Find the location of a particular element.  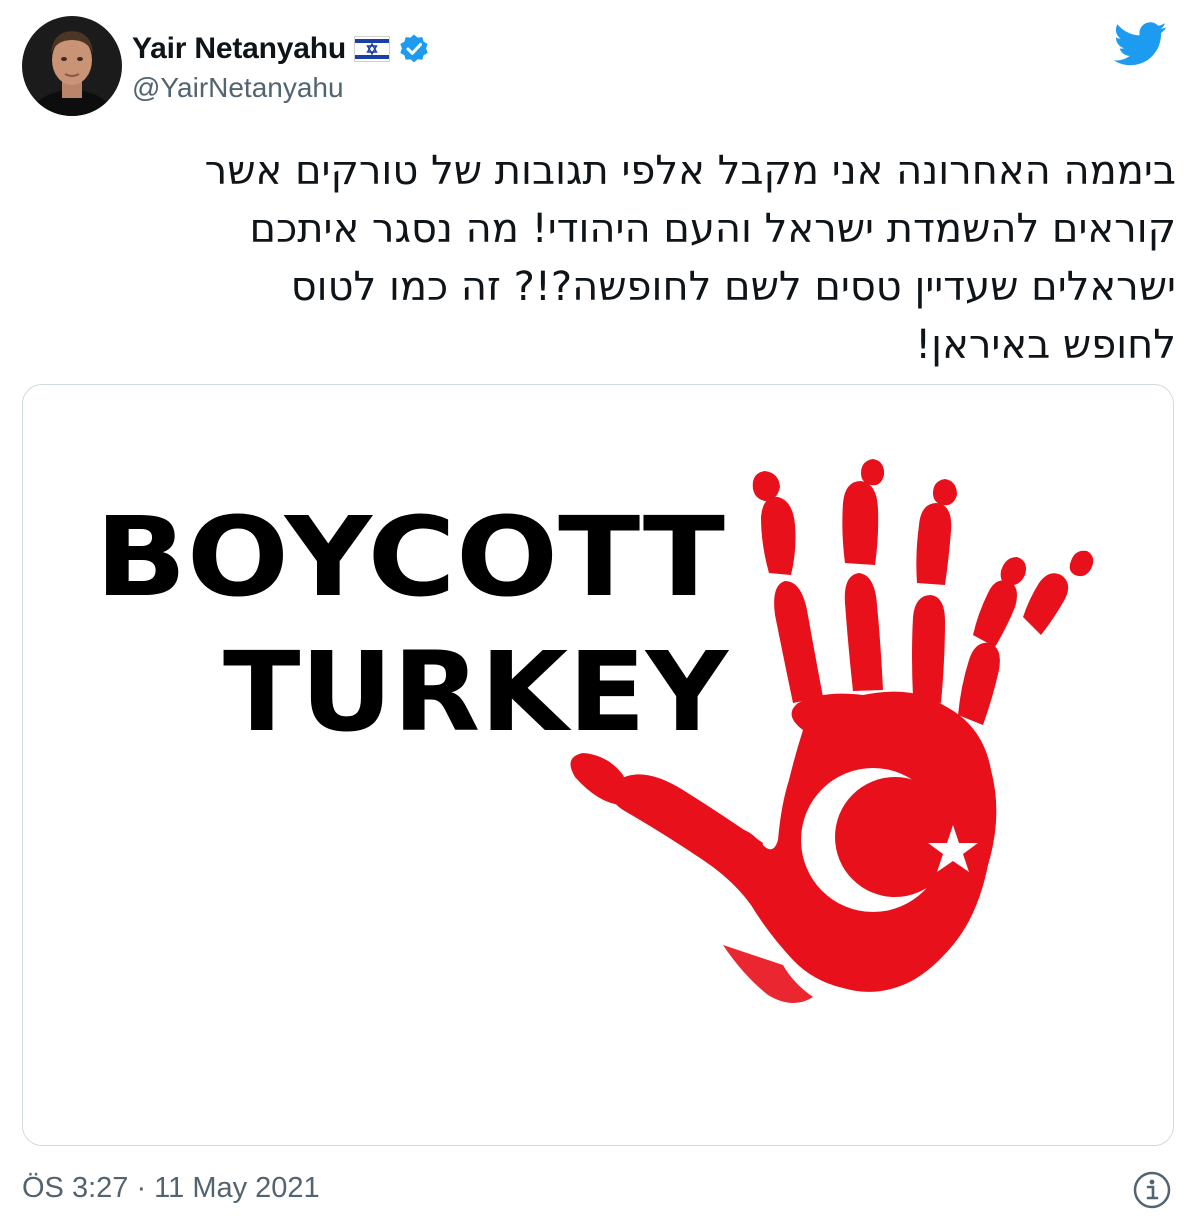

israel-flag-icon is located at coordinates (371, 49).